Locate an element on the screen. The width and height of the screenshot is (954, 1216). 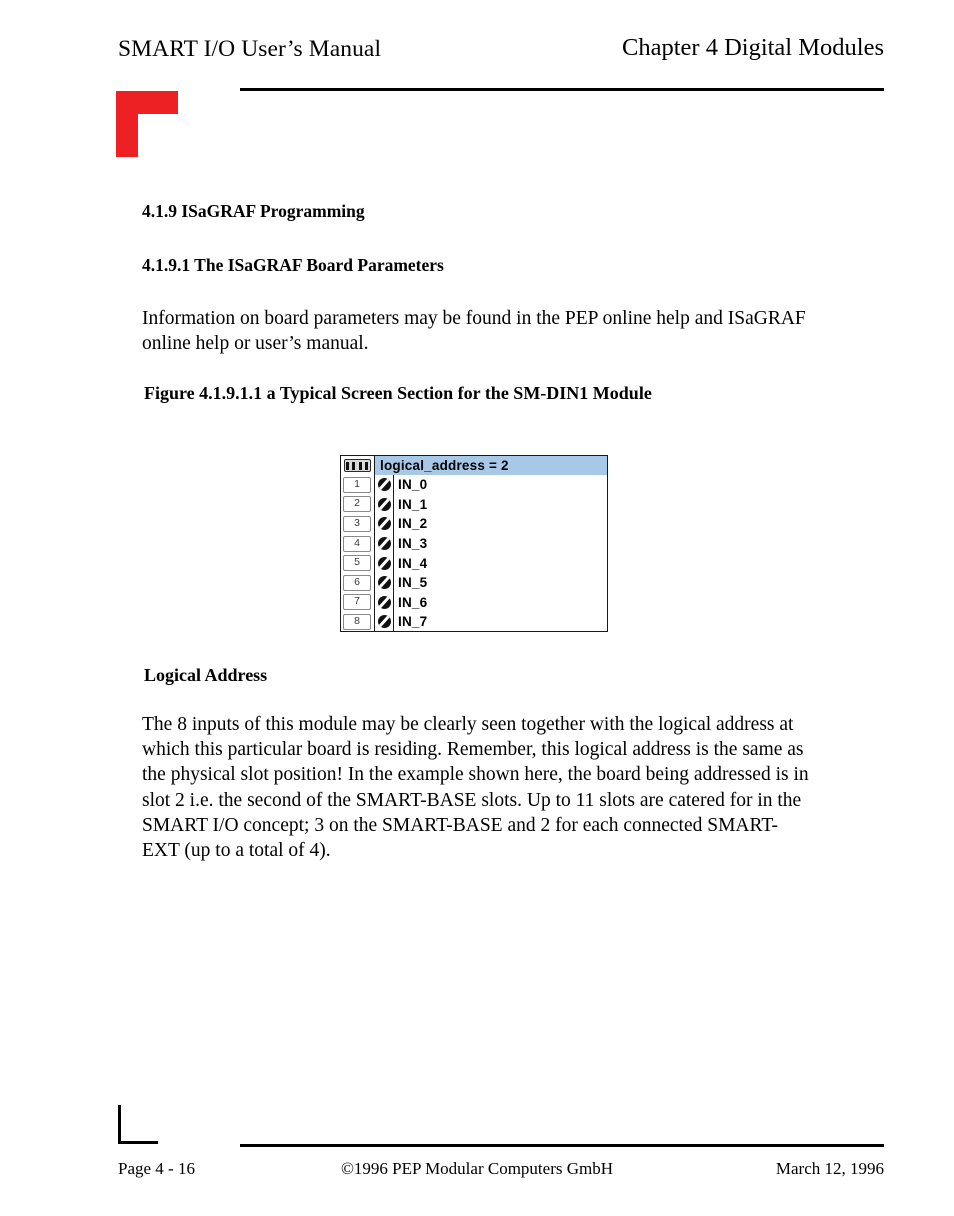
channel-pin-number: 5 is located at coordinates (357, 563).